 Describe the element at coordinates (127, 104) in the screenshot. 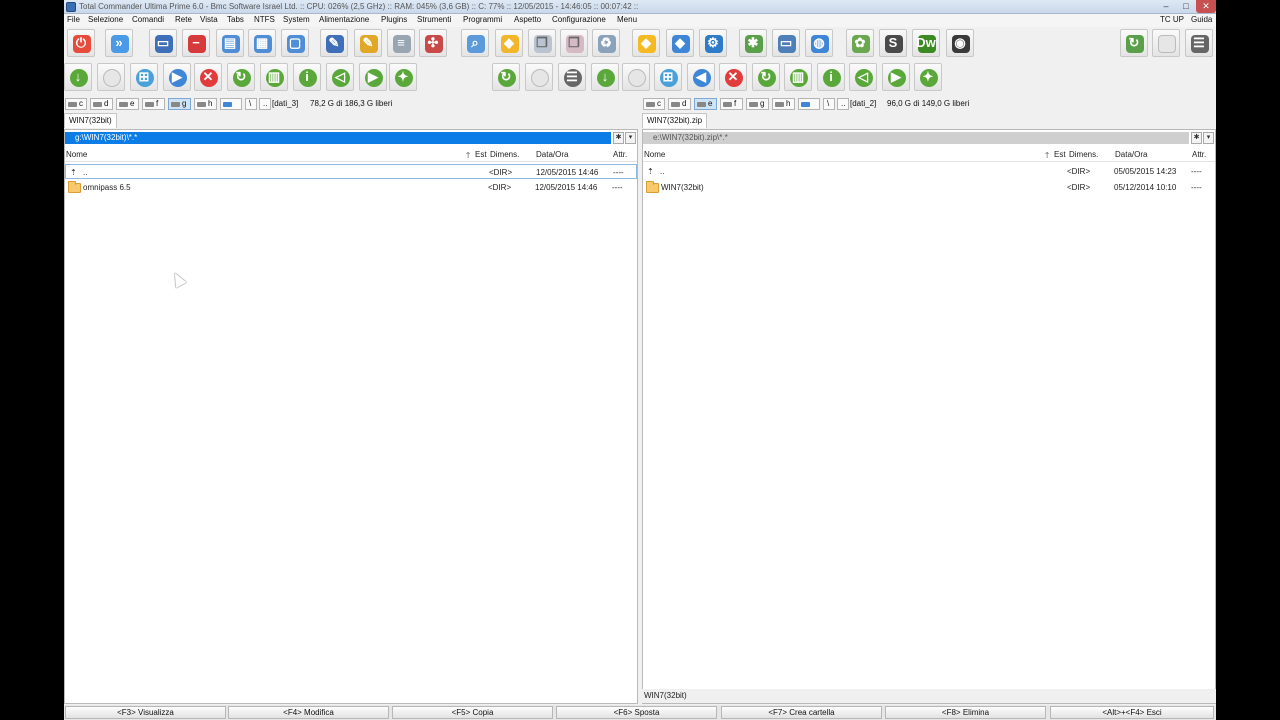

I see `left-drive-e: e` at that location.